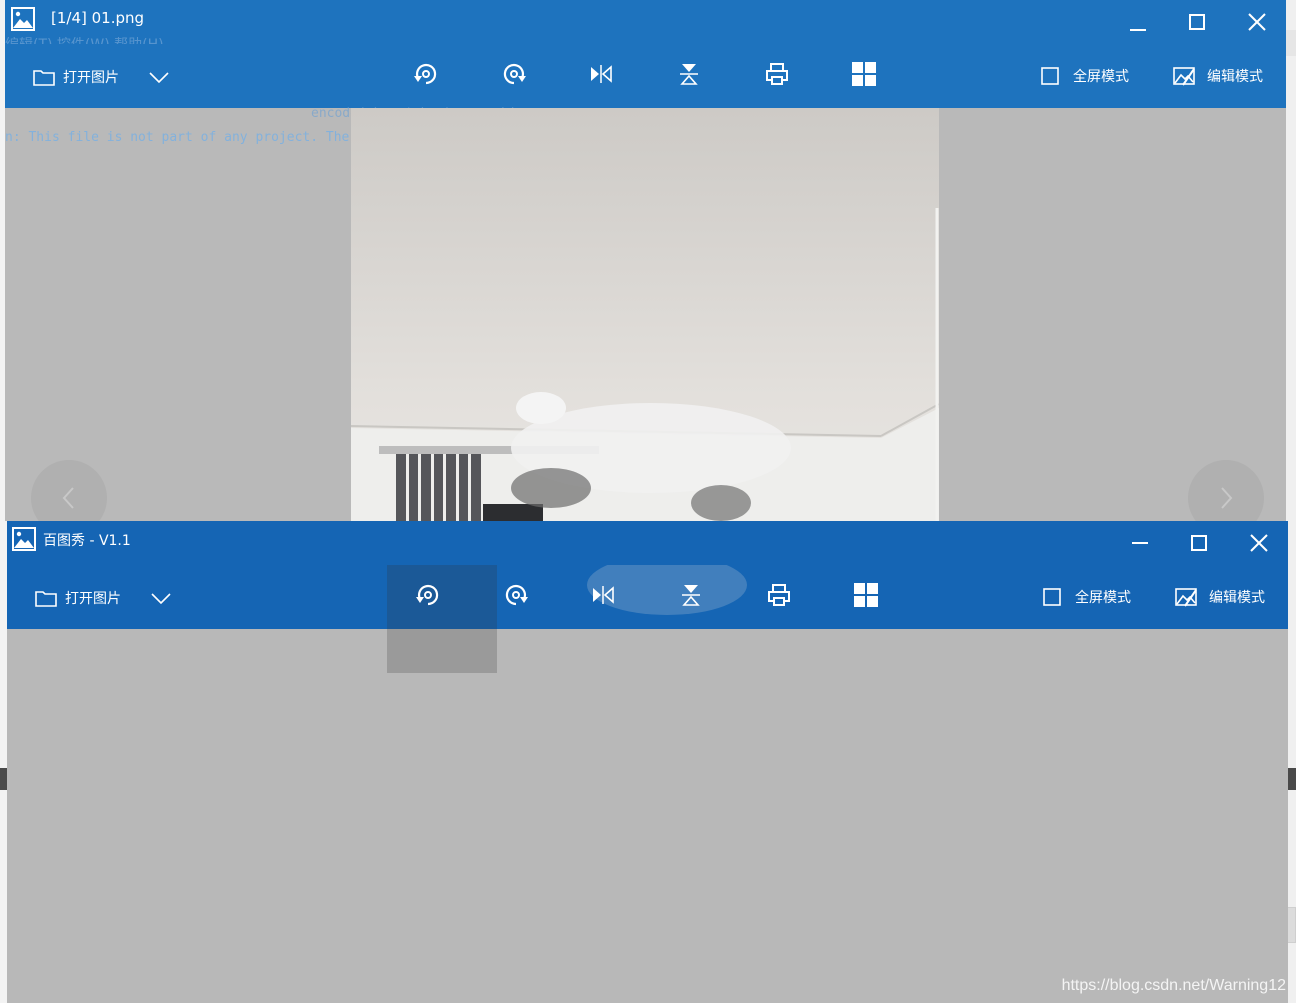 The image size is (1296, 1003). I want to click on csdn-watermark: https://blog.csdn.net/Warning12, so click(1173, 985).